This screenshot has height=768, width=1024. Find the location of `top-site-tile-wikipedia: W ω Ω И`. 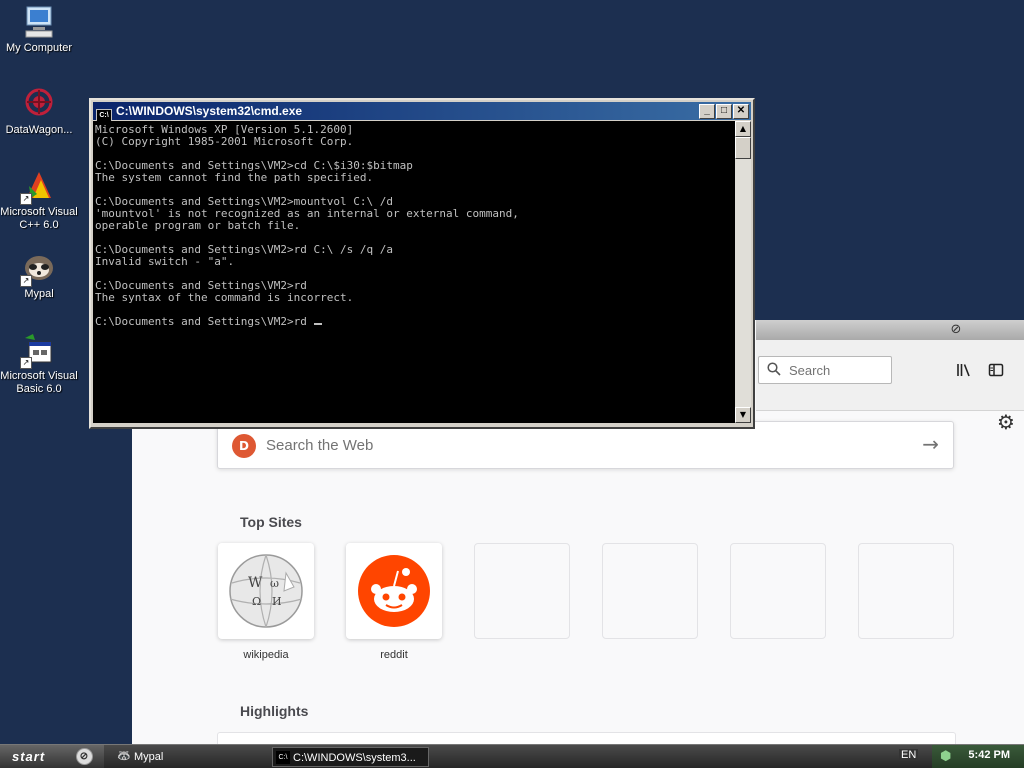

top-site-tile-wikipedia: W ω Ω И is located at coordinates (266, 591).